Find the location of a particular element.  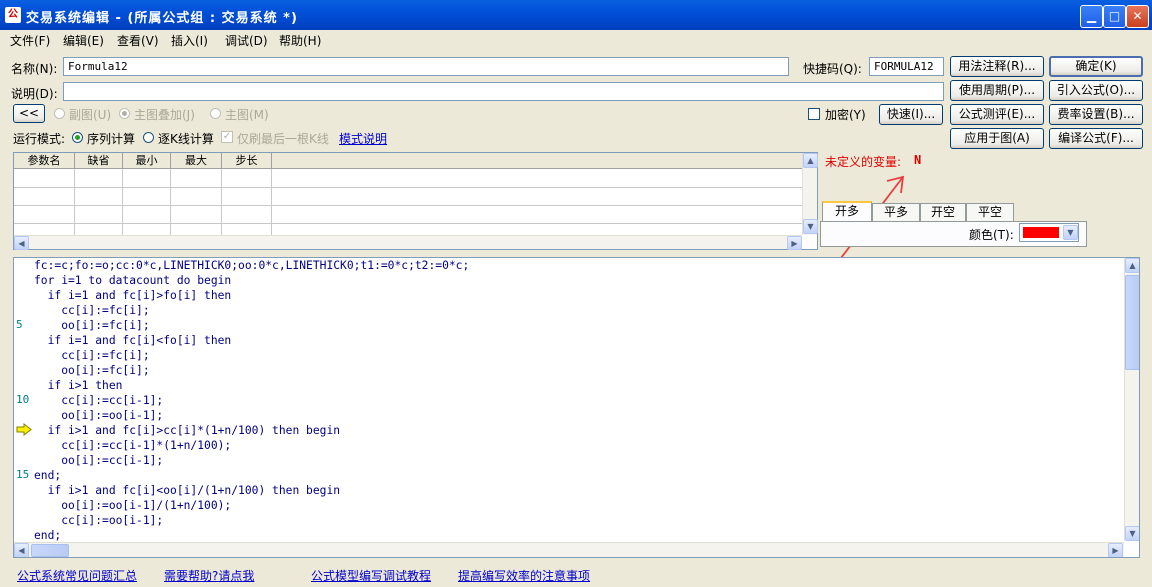

scroll-right-icon: ▶ is located at coordinates (1115, 550).